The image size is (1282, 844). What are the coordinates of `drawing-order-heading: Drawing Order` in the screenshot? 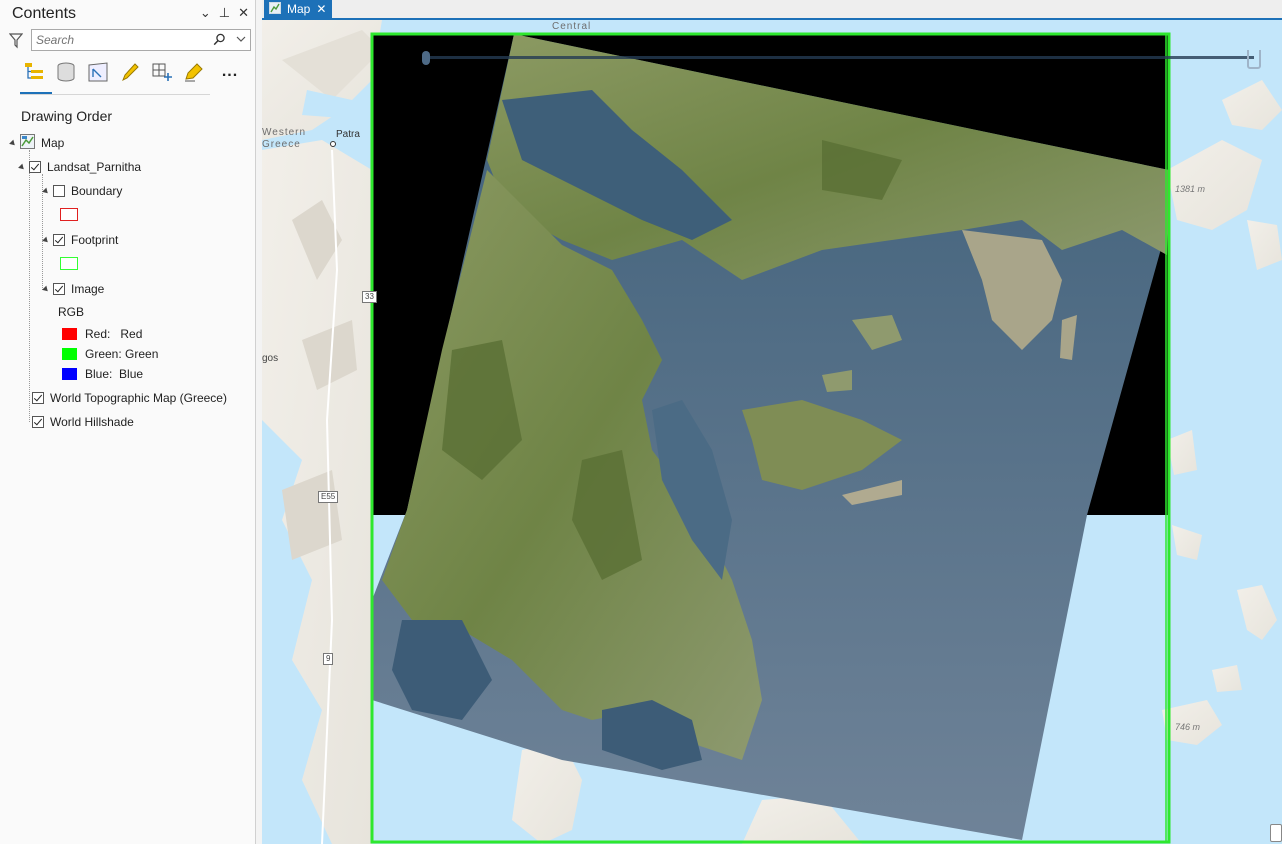 It's located at (67, 116).